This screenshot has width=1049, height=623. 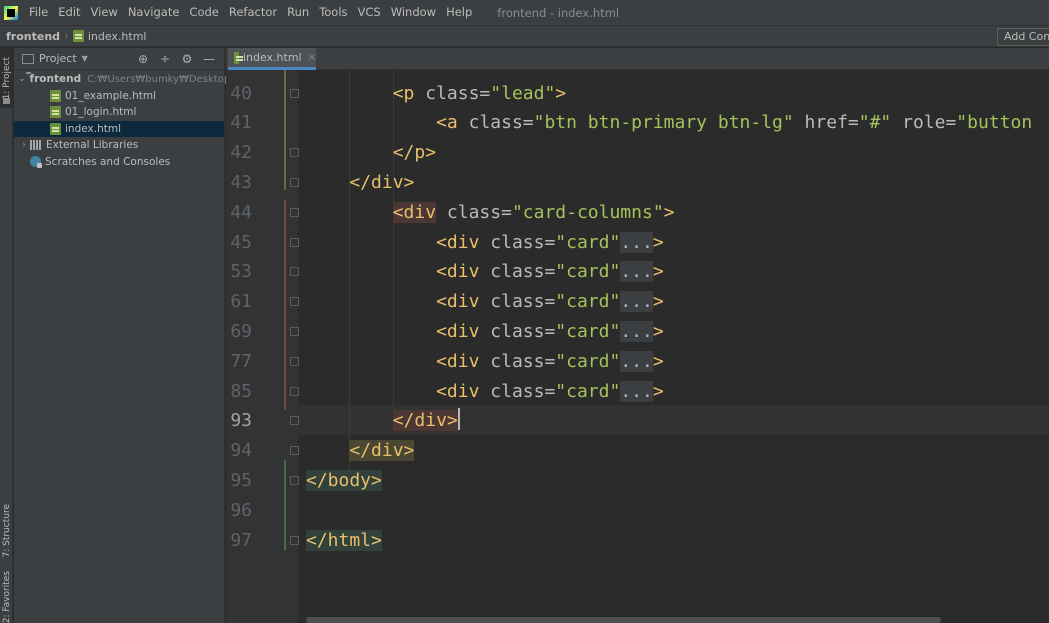 I want to click on tree-item-external-libraries: › External Libraries, so click(x=119, y=145).